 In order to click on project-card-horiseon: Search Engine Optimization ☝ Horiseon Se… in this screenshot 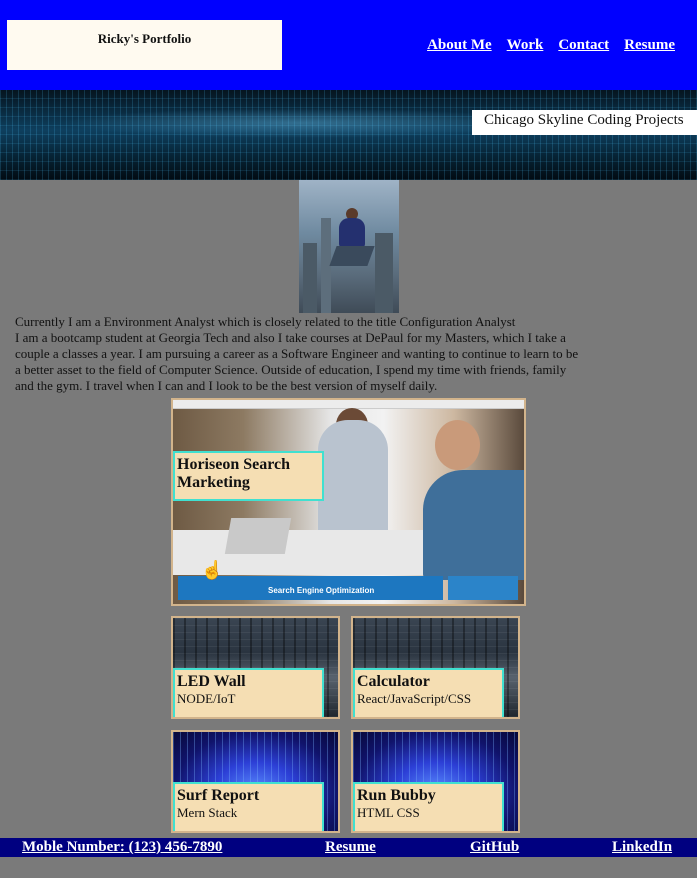, I will do `click(348, 502)`.